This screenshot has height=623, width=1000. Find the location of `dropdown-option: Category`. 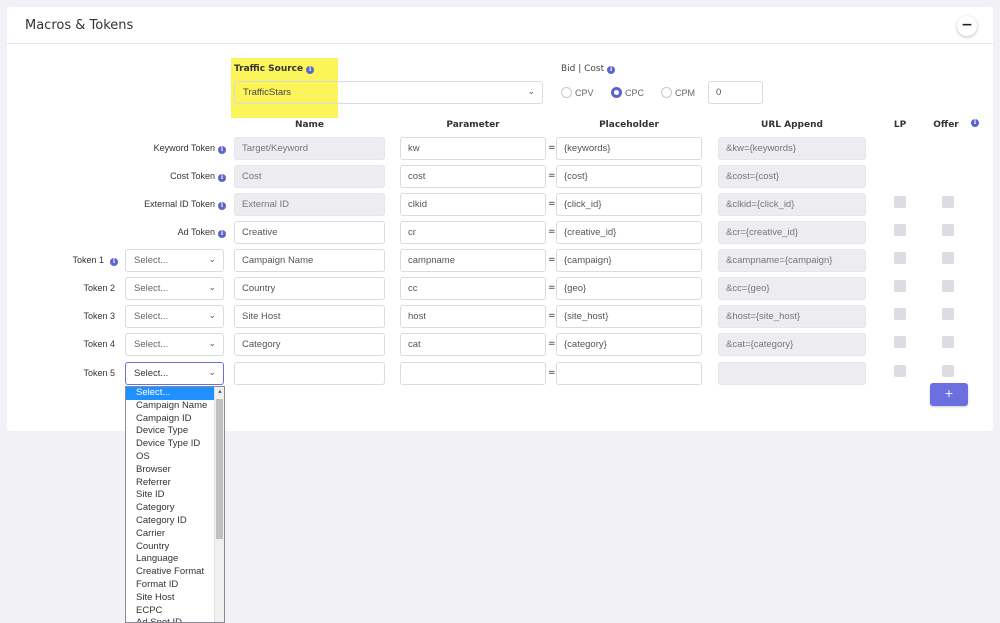

dropdown-option: Category is located at coordinates (175, 508).